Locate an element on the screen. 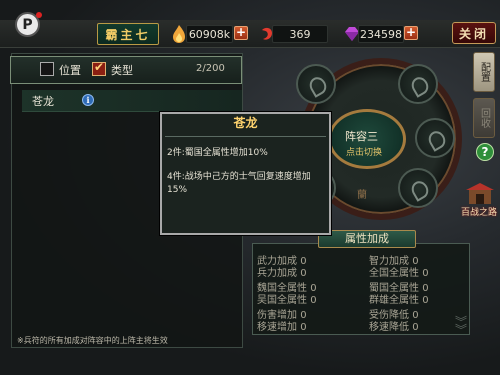 The width and height of the screenshot is (500, 375). formation-switch-hint: 点击切换 is located at coordinates (364, 153).